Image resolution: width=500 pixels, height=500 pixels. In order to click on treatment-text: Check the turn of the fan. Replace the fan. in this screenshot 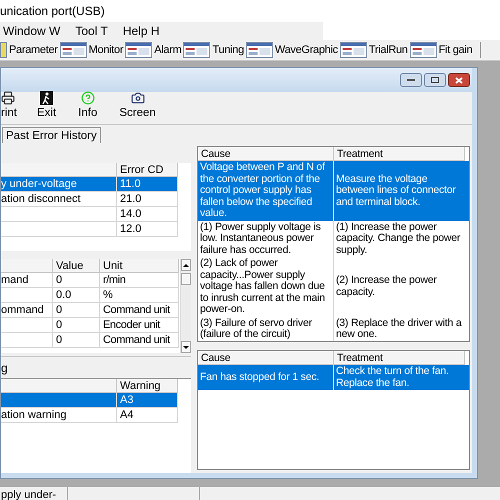, I will do `click(393, 377)`.